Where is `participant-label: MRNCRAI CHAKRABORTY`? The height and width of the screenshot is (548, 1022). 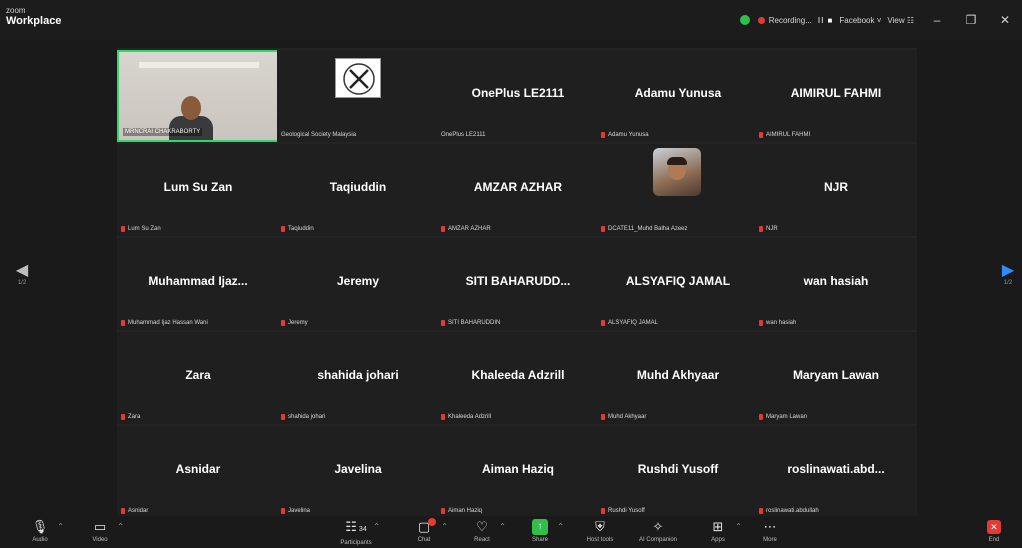 participant-label: MRNCRAI CHAKRABORTY is located at coordinates (163, 132).